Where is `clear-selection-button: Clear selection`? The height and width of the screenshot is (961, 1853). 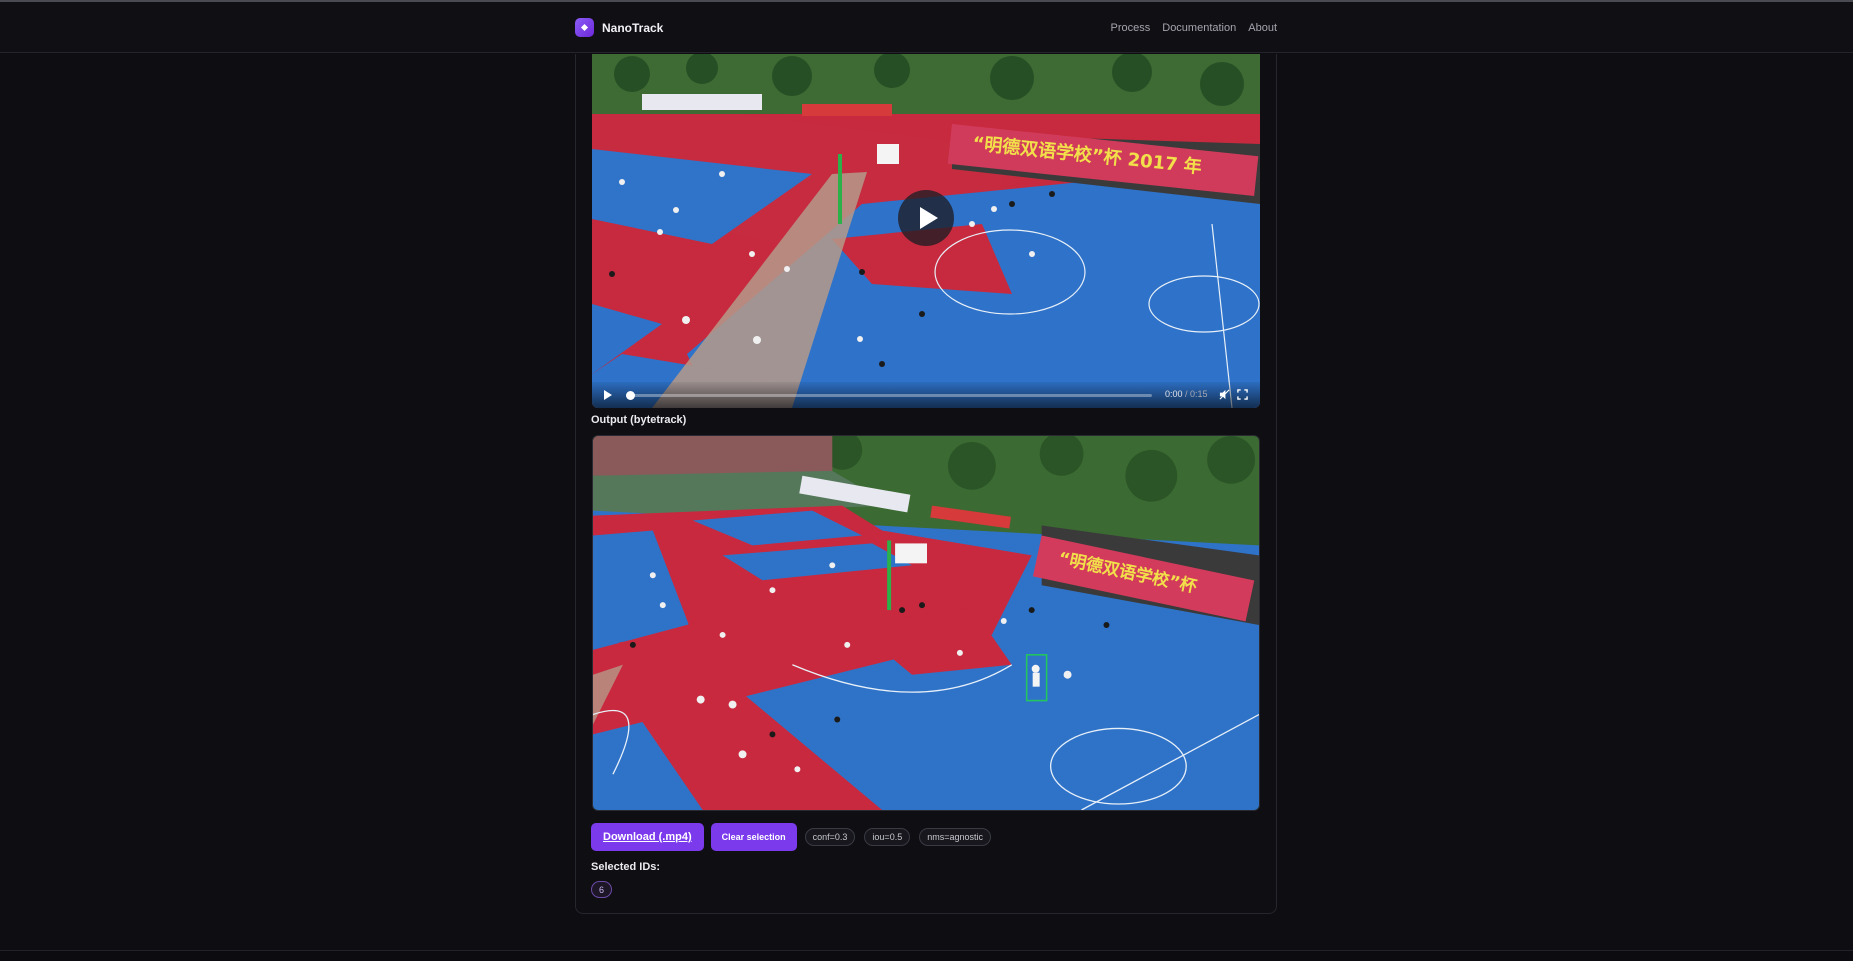 clear-selection-button: Clear selection is located at coordinates (753, 837).